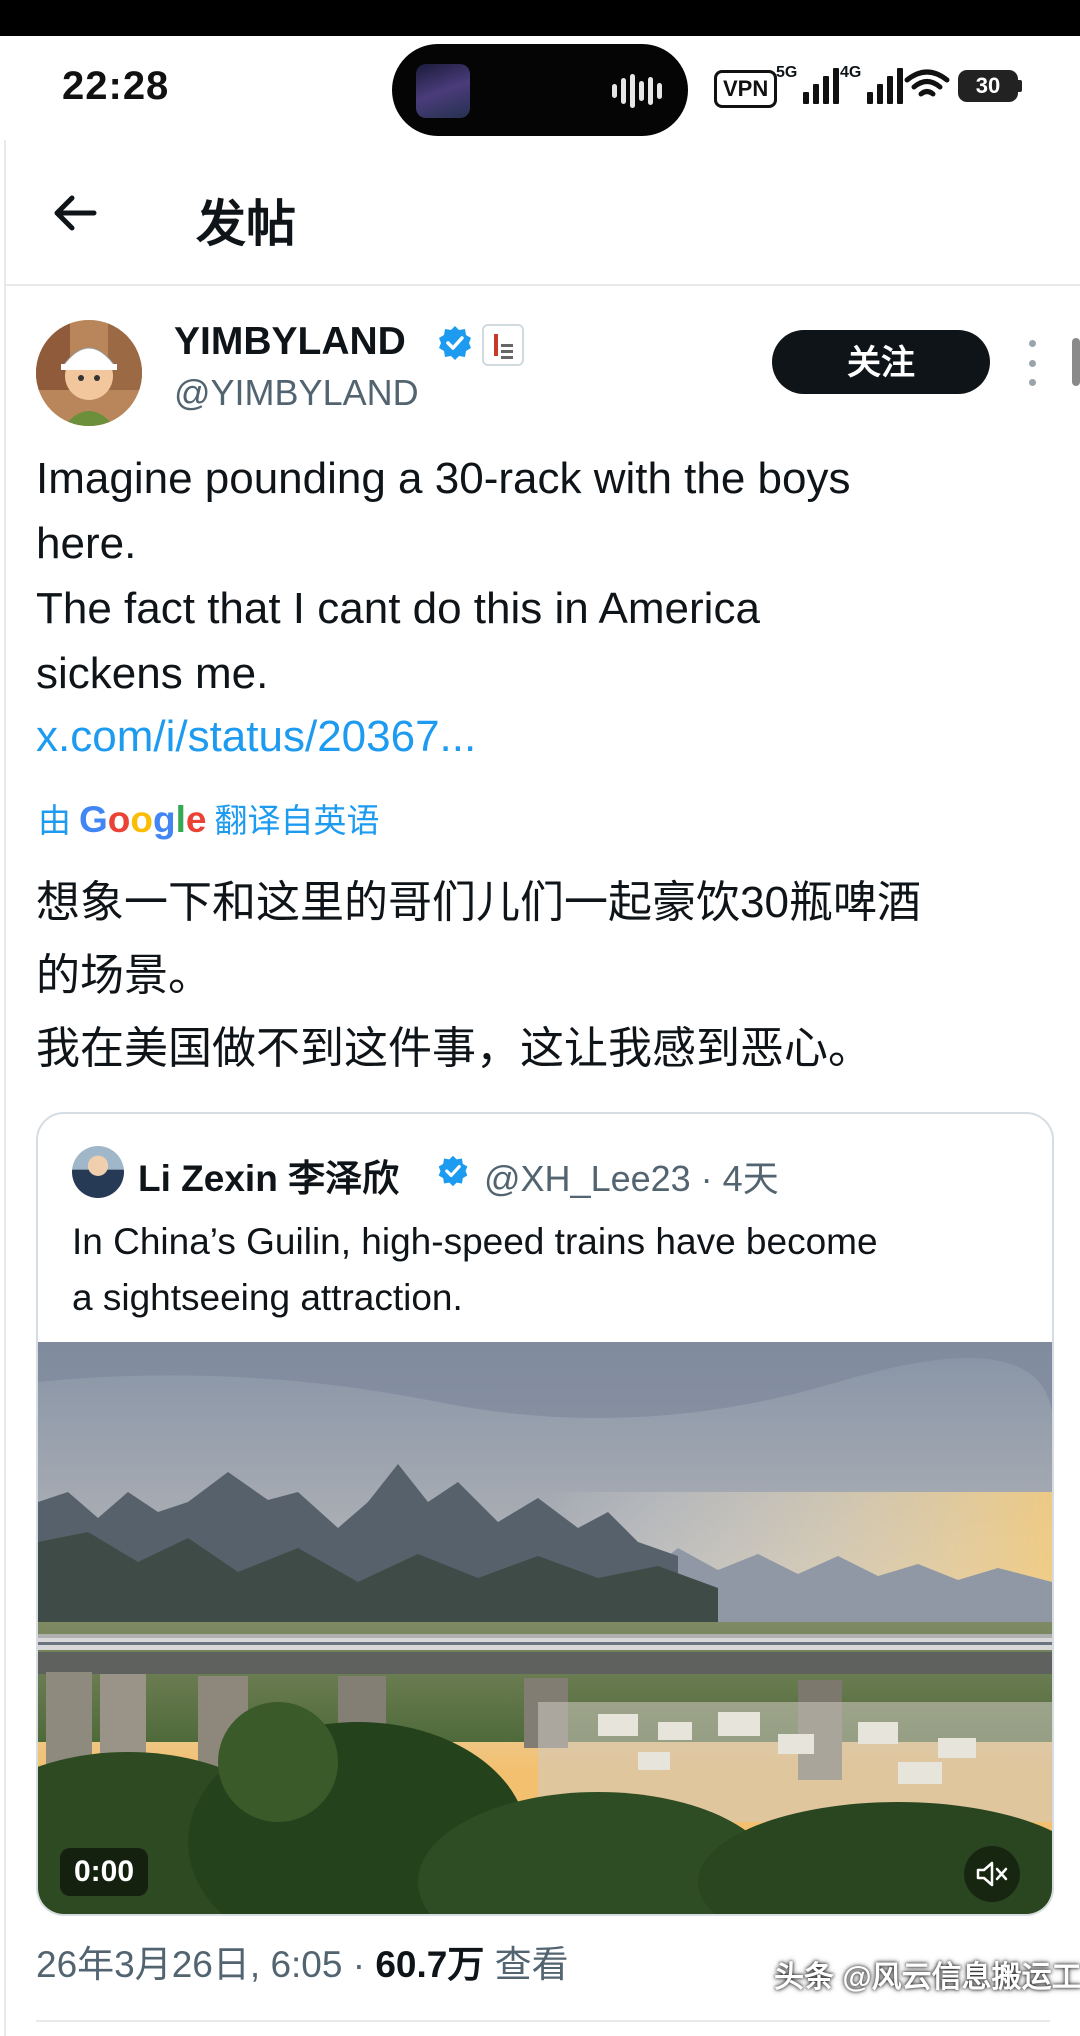  What do you see at coordinates (5, 1036) in the screenshot?
I see `left-divider` at bounding box center [5, 1036].